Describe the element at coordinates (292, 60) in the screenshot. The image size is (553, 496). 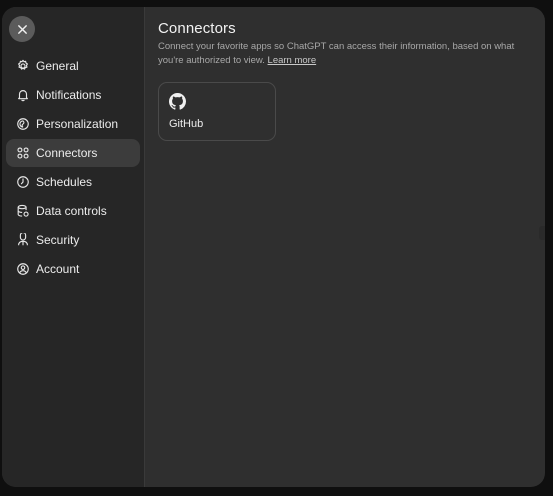
I see `learn-more-link: Learn more` at that location.